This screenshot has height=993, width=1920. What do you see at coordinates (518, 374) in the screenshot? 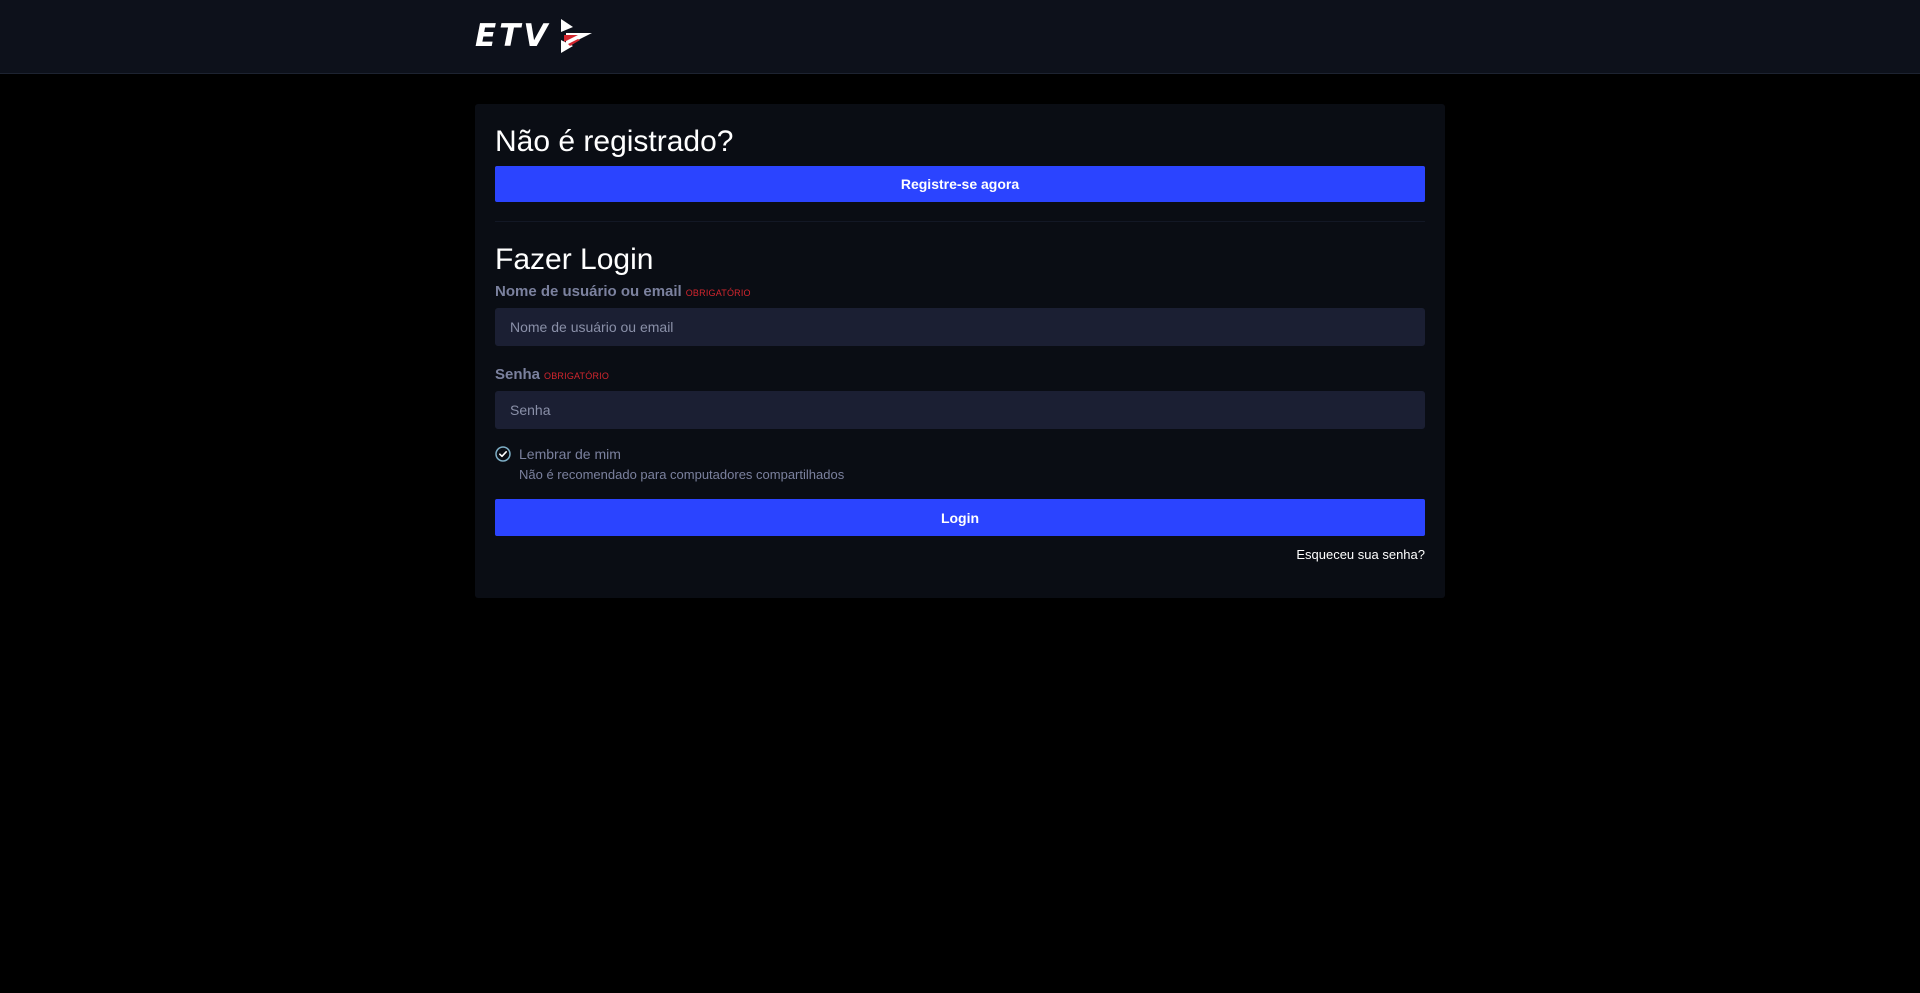
I see `password-label-text: Senha` at bounding box center [518, 374].